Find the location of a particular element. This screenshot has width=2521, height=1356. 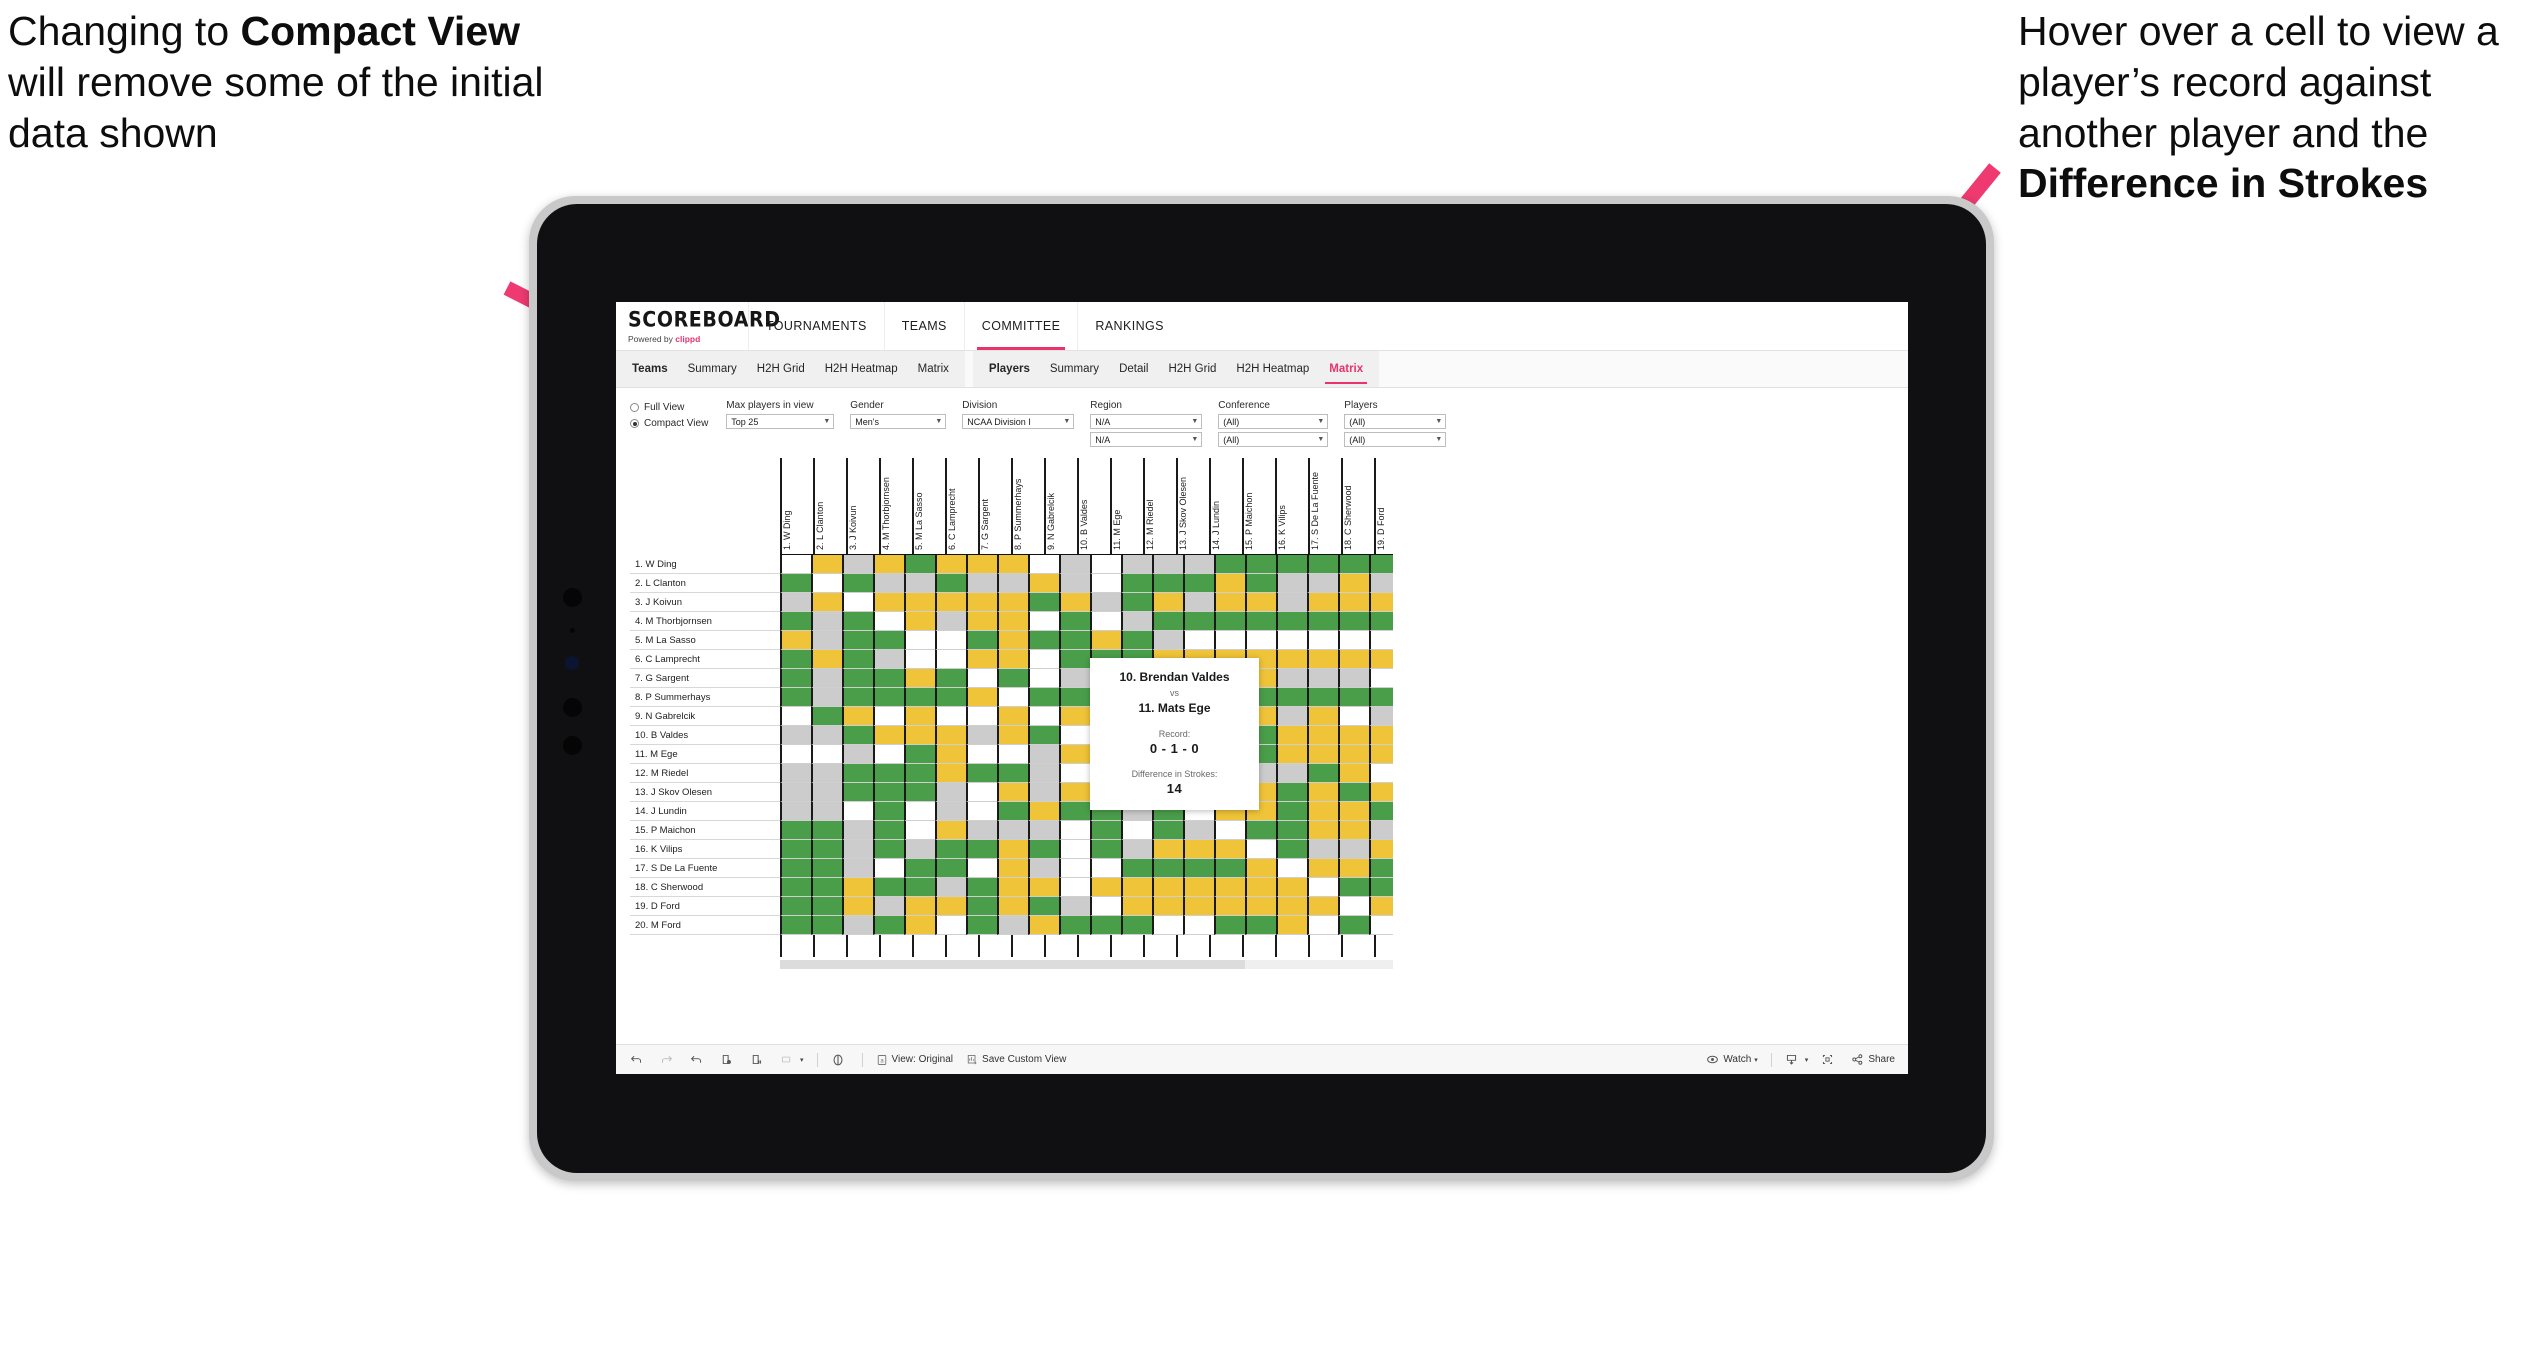

tab-h2h-grid-tabs_teams: H2H Grid is located at coordinates (781, 369).